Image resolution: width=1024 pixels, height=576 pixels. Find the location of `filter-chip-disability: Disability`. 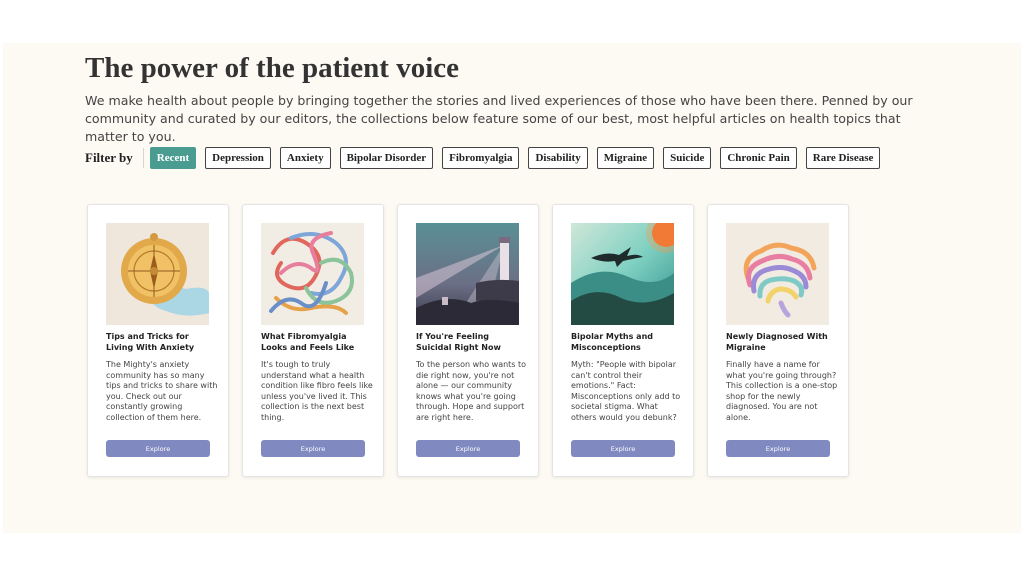

filter-chip-disability: Disability is located at coordinates (558, 158).